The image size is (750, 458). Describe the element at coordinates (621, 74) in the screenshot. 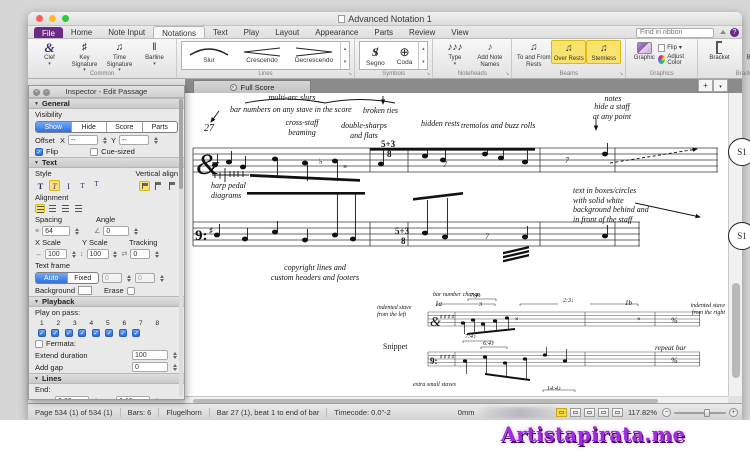

I see `beams-dialog-launcher-icon: ↘` at that location.